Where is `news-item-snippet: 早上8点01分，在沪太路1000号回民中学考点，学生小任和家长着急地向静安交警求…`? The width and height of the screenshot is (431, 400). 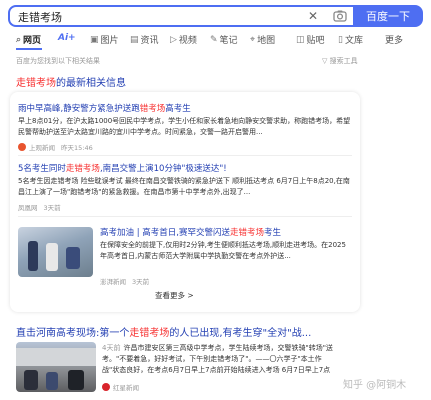
news-item-snippet: 早上8点01分，在沪太路1000号回民中学考点，学生小任和家长着急地向静安交警求… is located at coordinates (184, 126).